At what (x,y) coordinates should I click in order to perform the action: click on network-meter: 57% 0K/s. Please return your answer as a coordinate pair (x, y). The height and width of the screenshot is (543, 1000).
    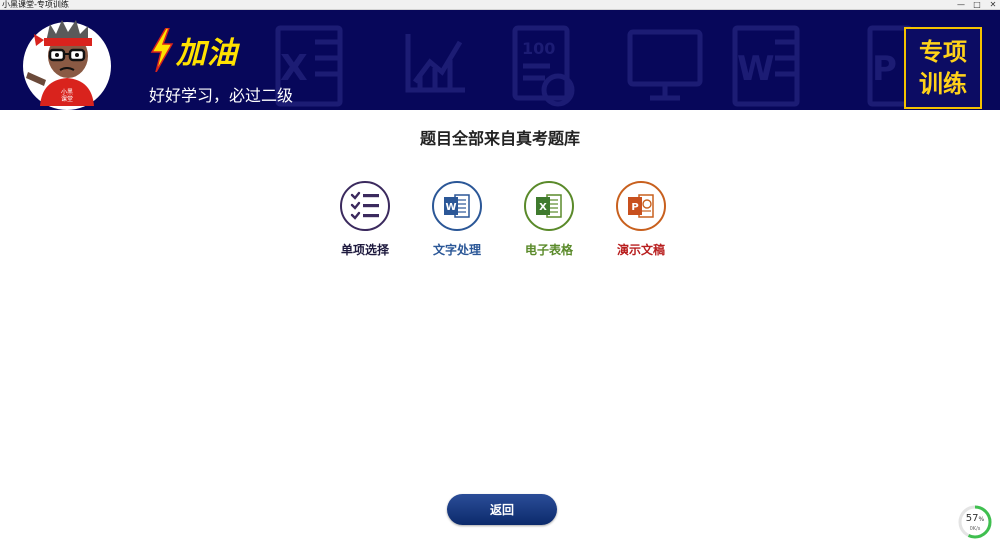
    Looking at the image, I should click on (975, 522).